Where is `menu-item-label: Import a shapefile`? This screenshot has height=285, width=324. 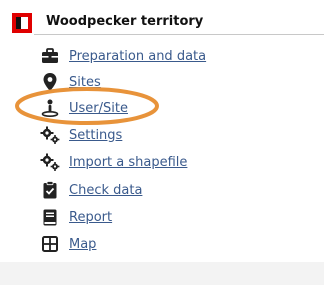
menu-item-label: Import a shapefile is located at coordinates (128, 162).